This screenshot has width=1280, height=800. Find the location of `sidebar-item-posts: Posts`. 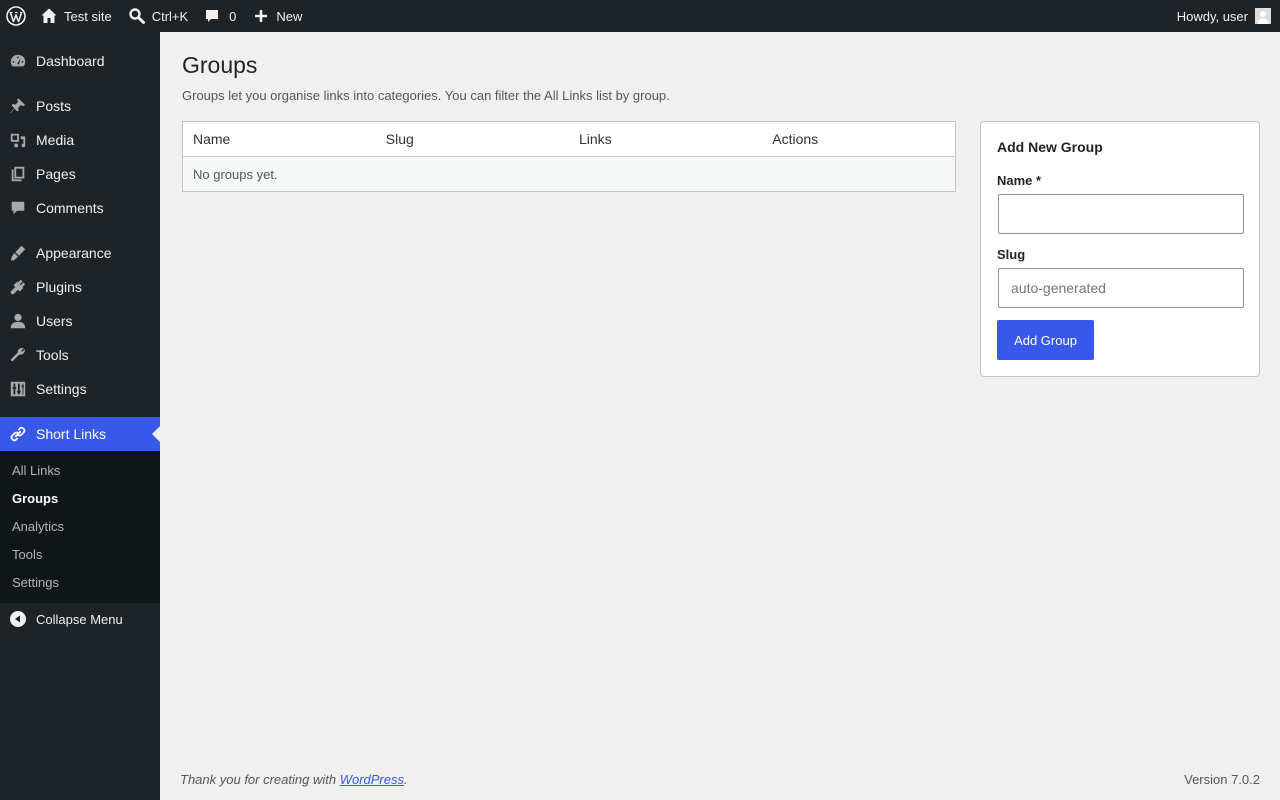

sidebar-item-posts: Posts is located at coordinates (80, 106).